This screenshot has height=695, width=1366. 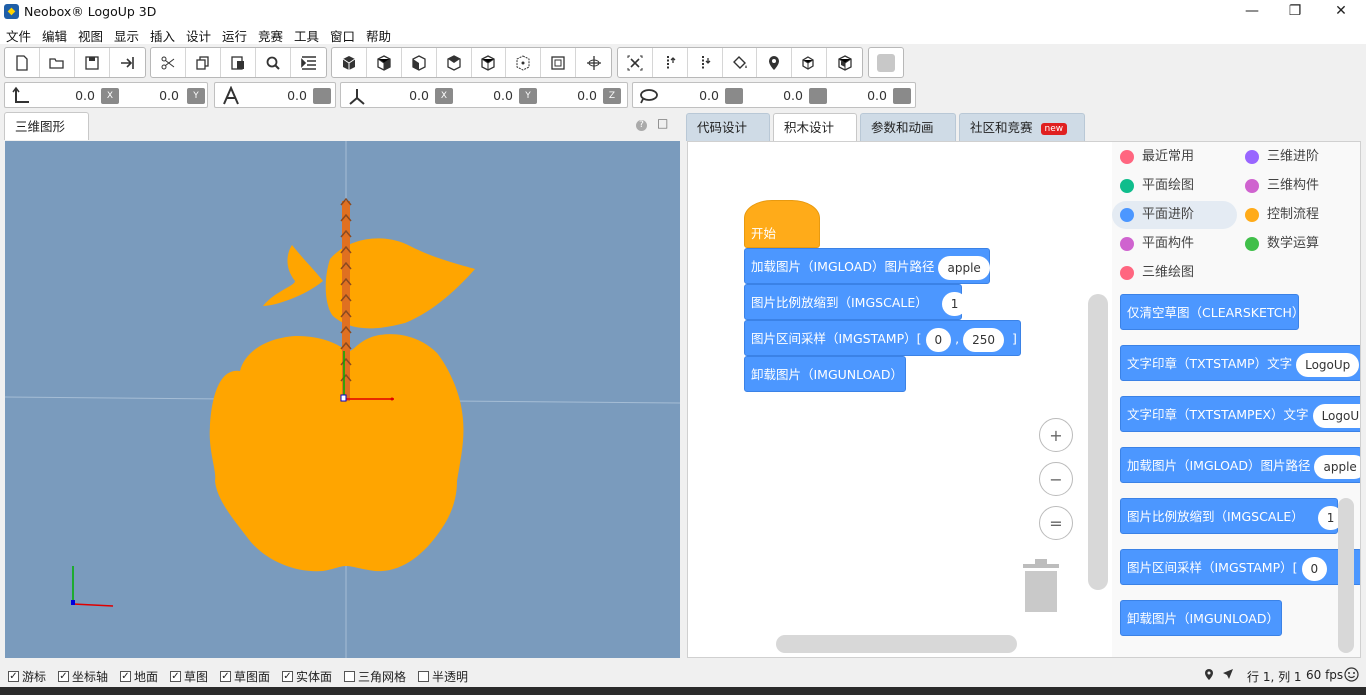 I want to click on toggle-triangle-mesh: 三角网格, so click(x=375, y=676).